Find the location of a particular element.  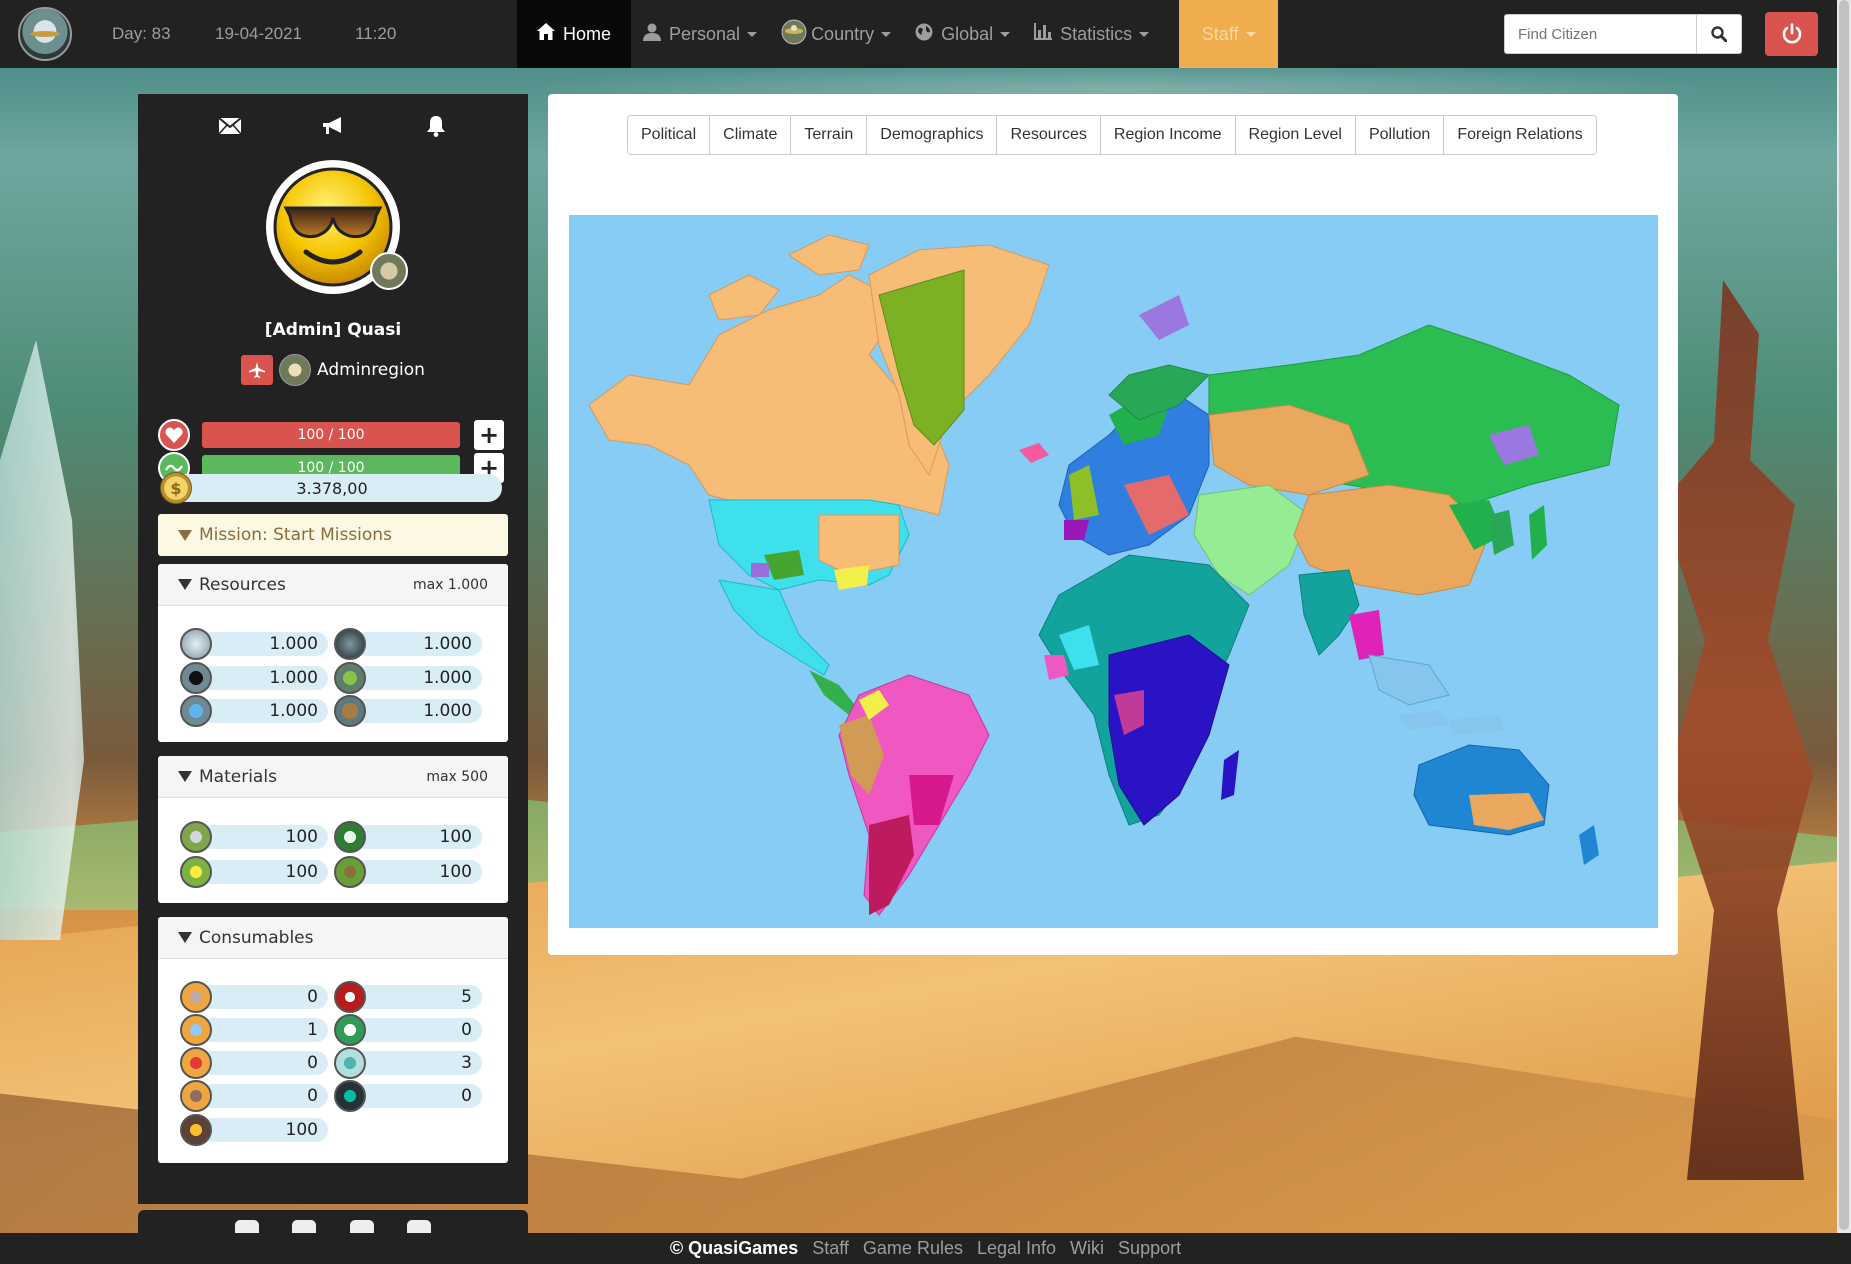

nav-country: Country is located at coordinates (836, 34).